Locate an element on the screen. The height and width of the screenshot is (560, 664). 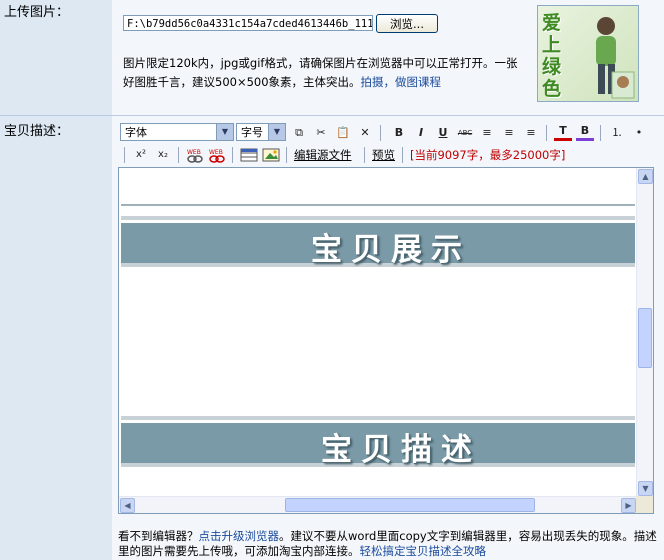
ordered-list-icon: ⒈ is located at coordinates (617, 133).